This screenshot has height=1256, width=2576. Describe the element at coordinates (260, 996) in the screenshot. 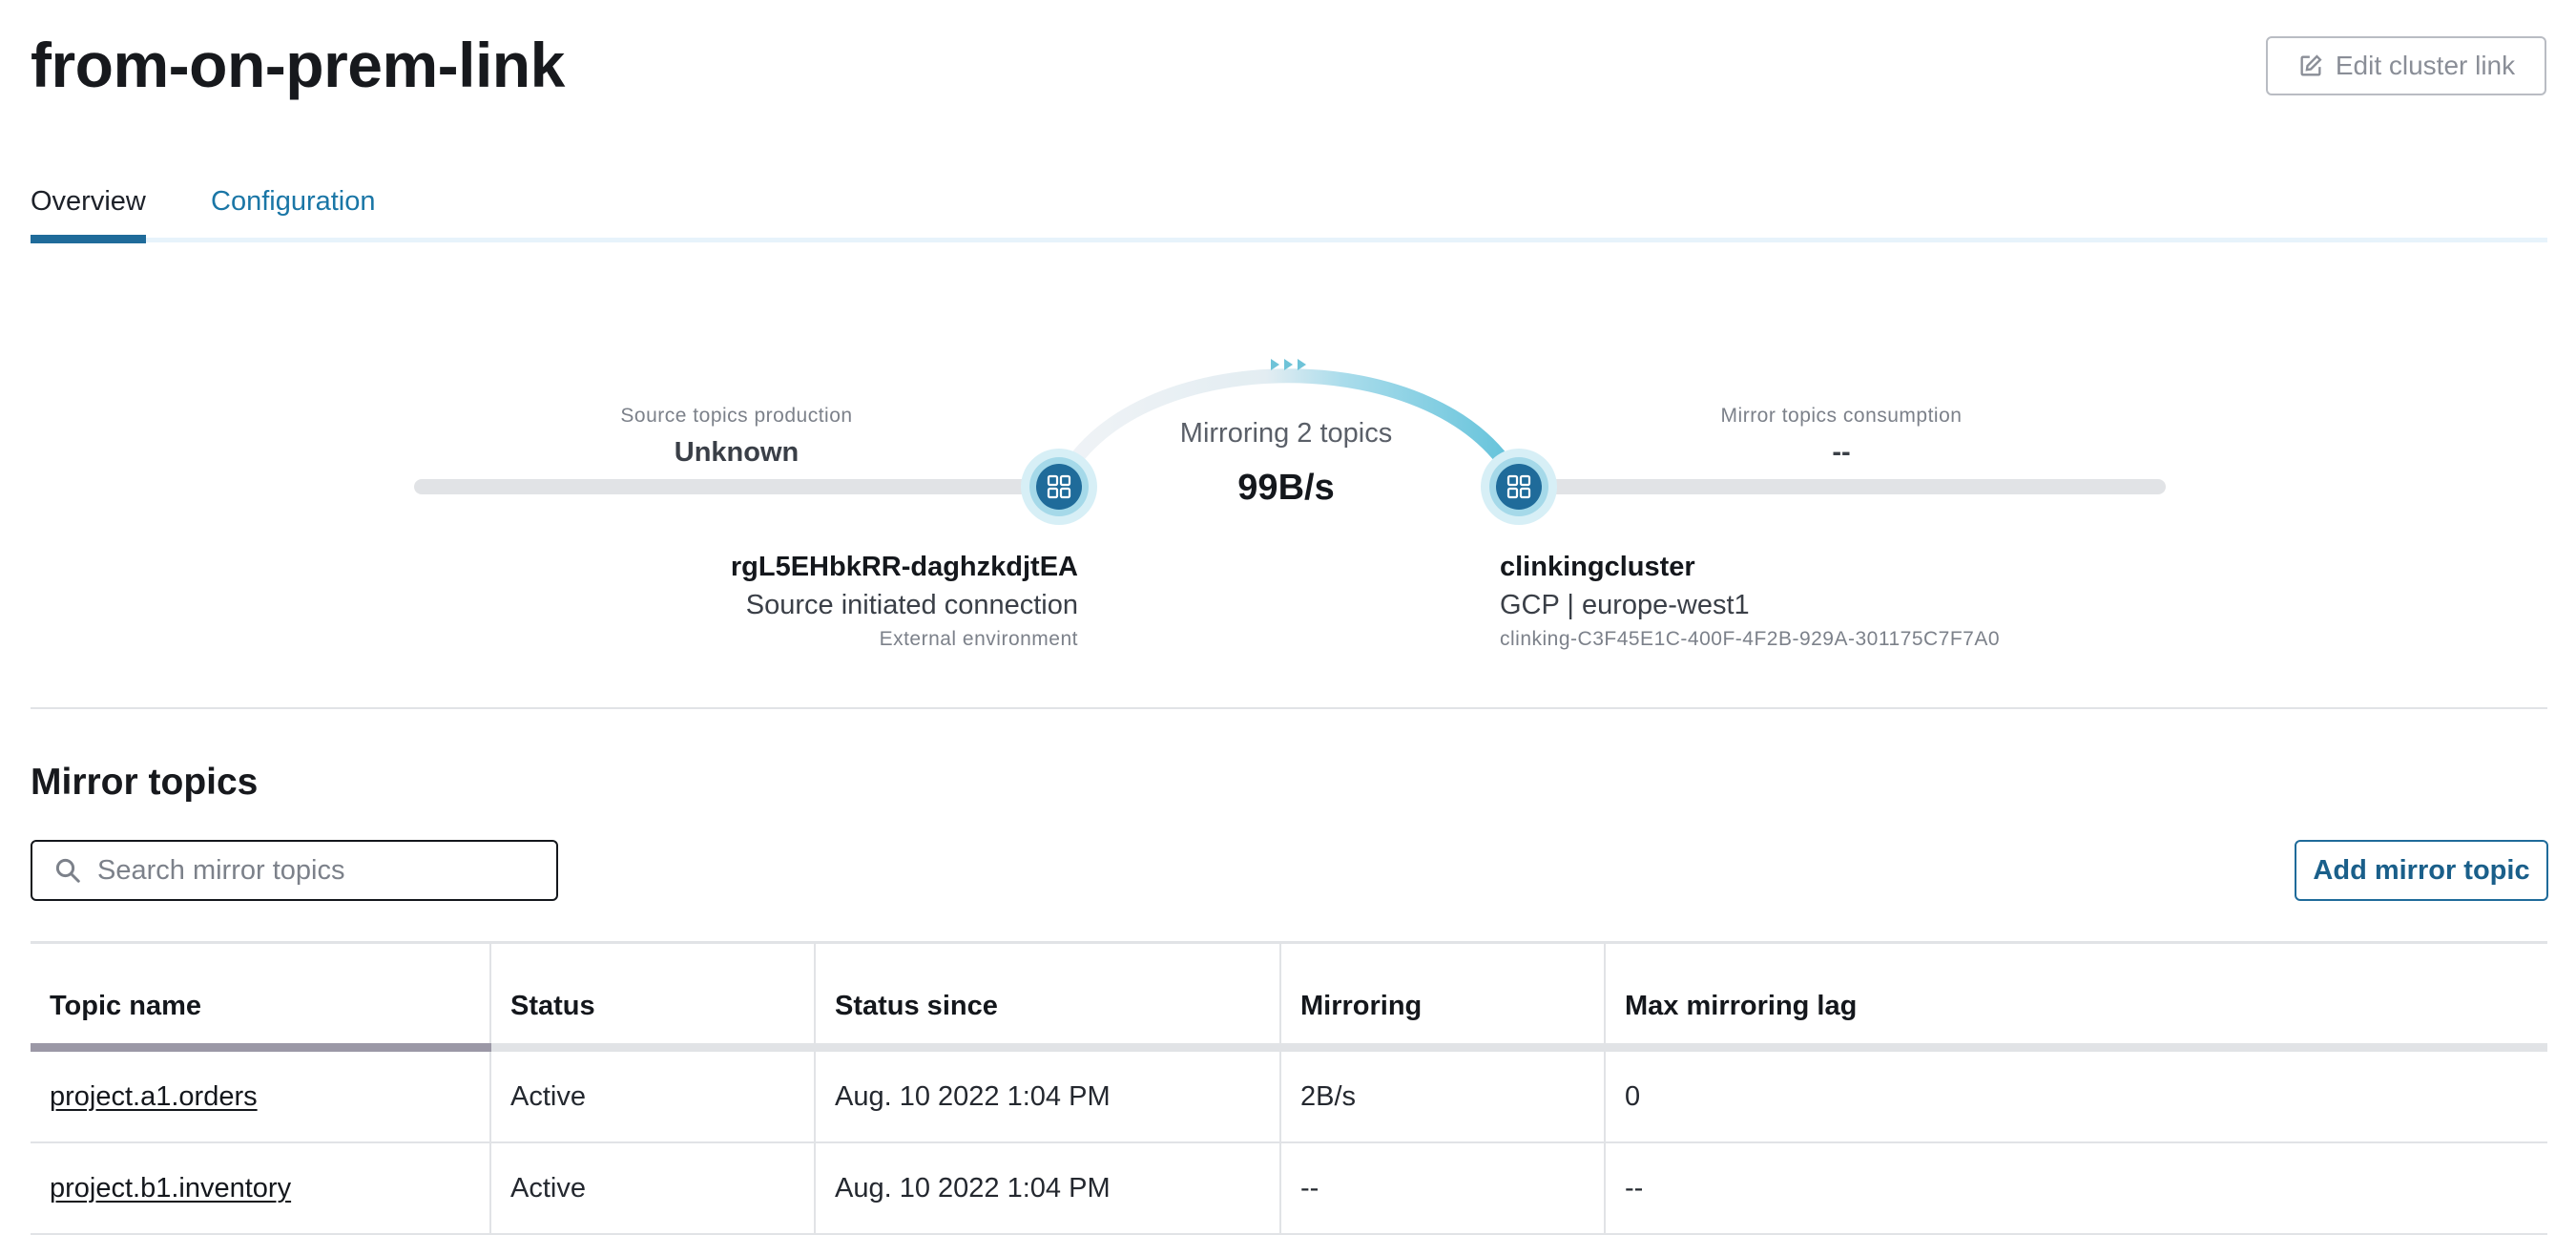

I see `column-header-topic-name: Topic name` at that location.